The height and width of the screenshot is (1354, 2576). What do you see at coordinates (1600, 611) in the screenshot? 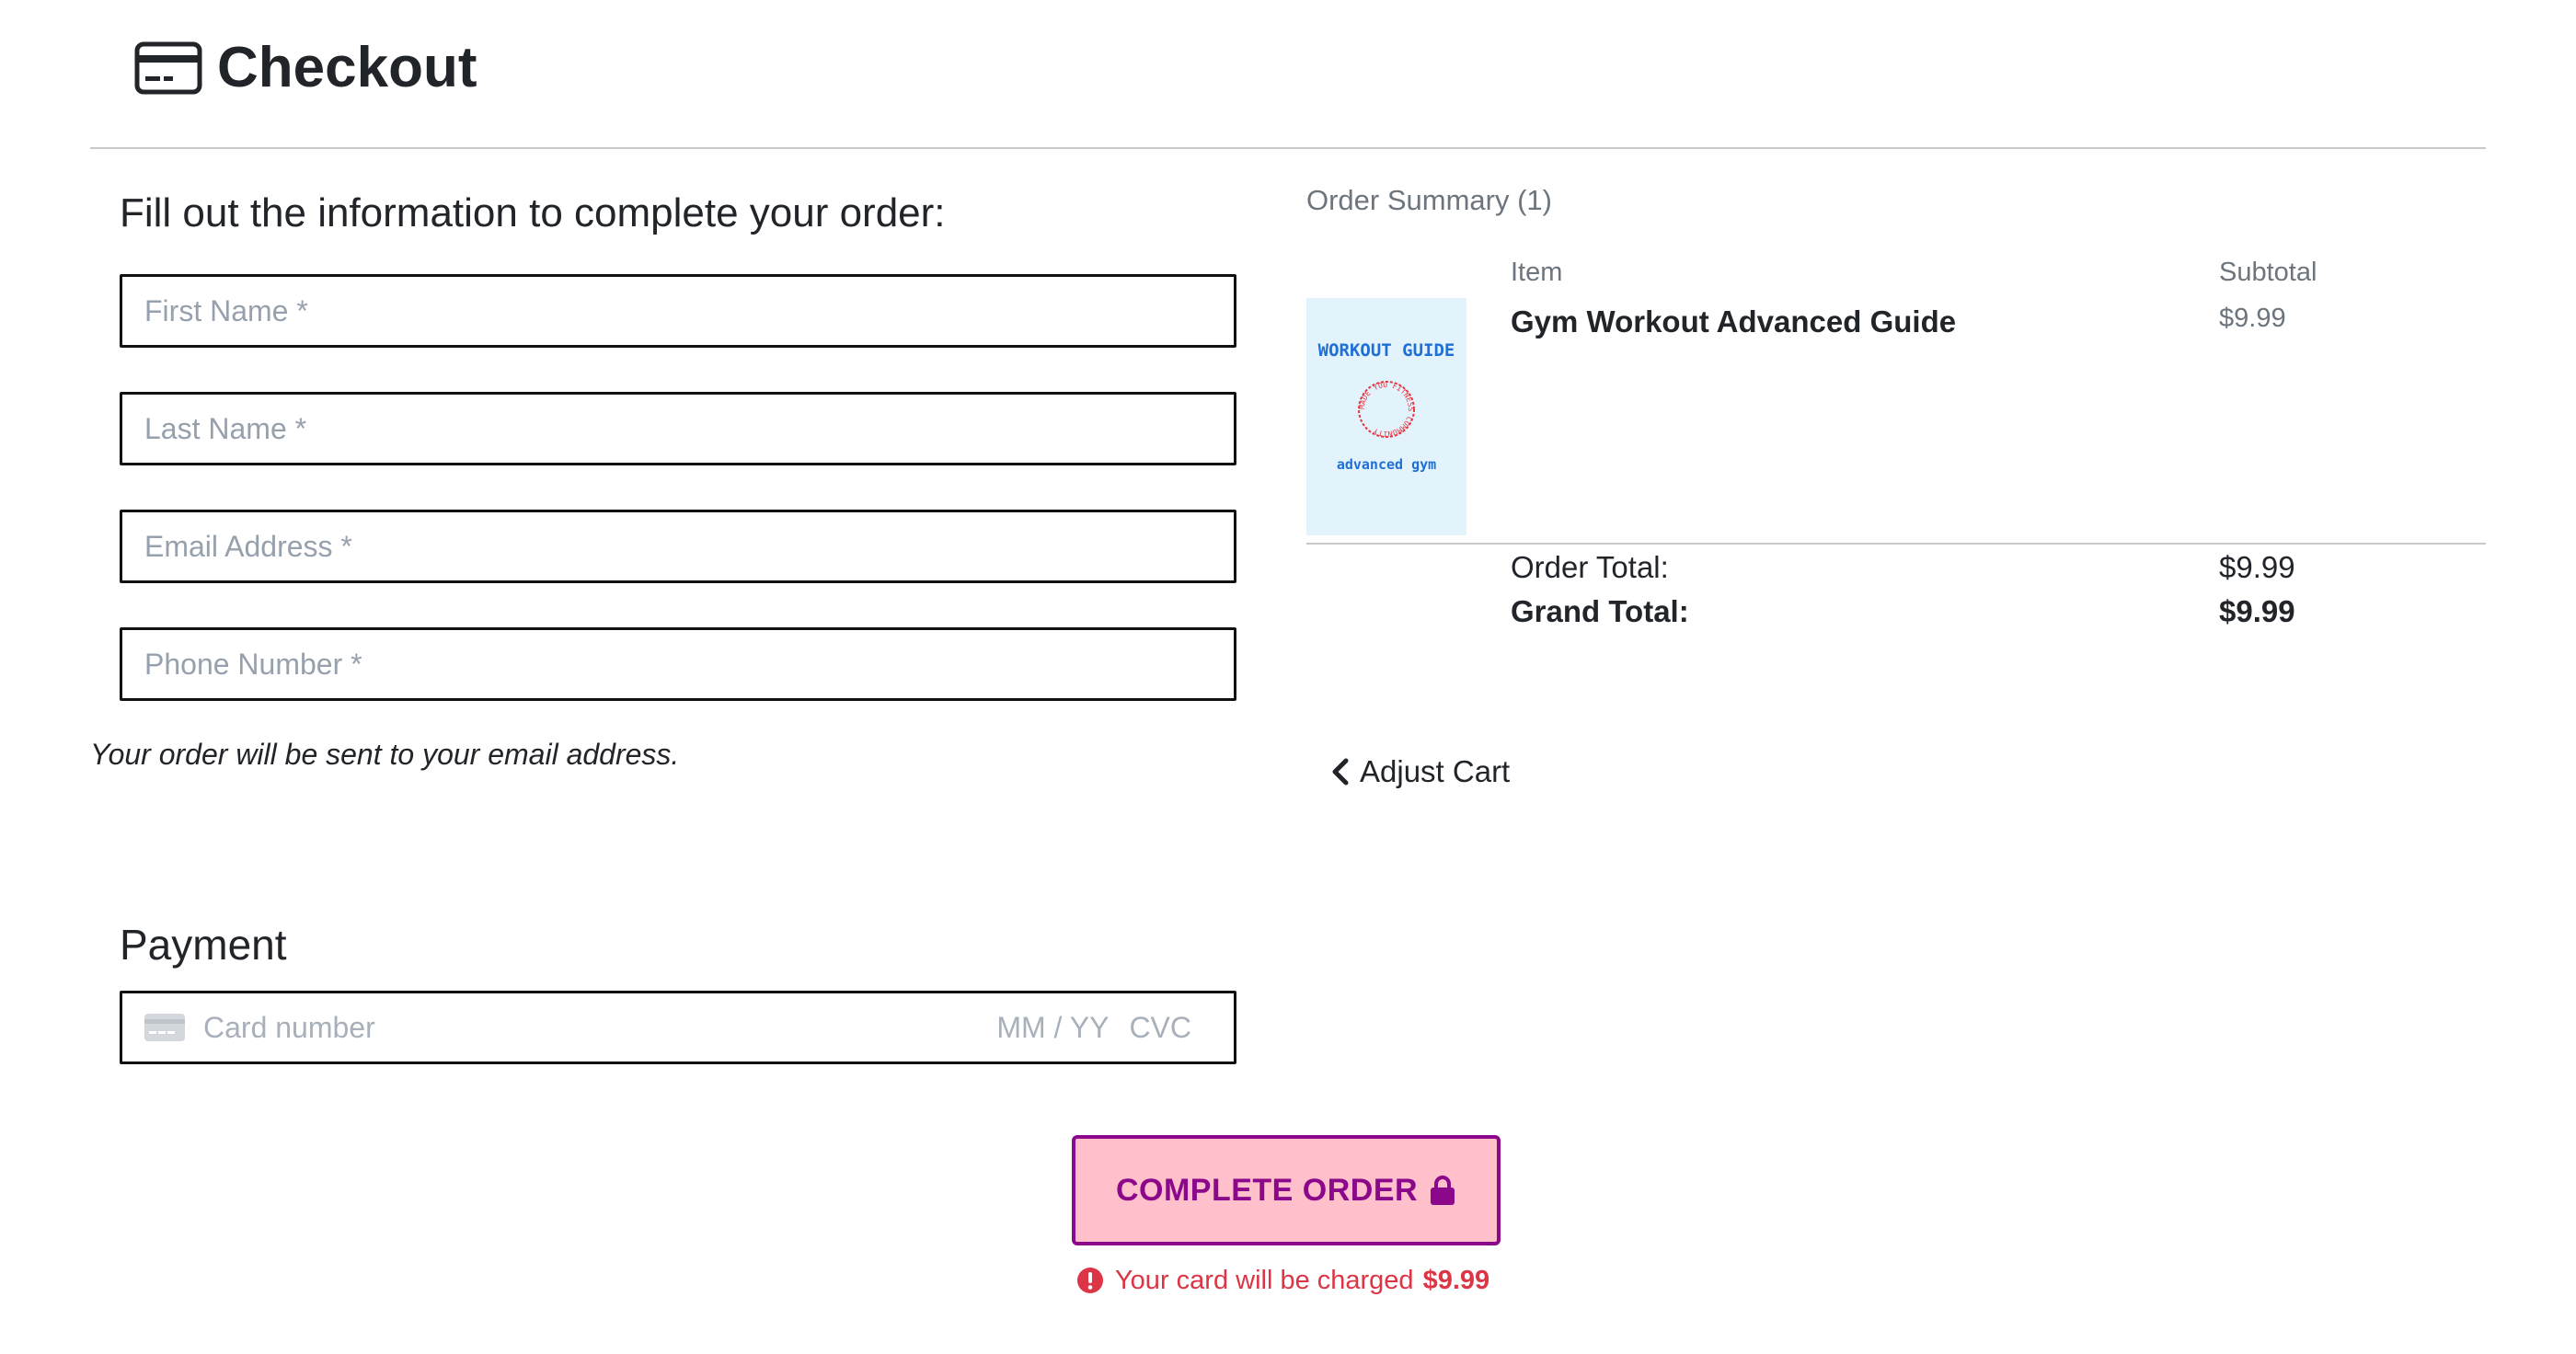
I see `grand-total-label: Grand Total:` at bounding box center [1600, 611].